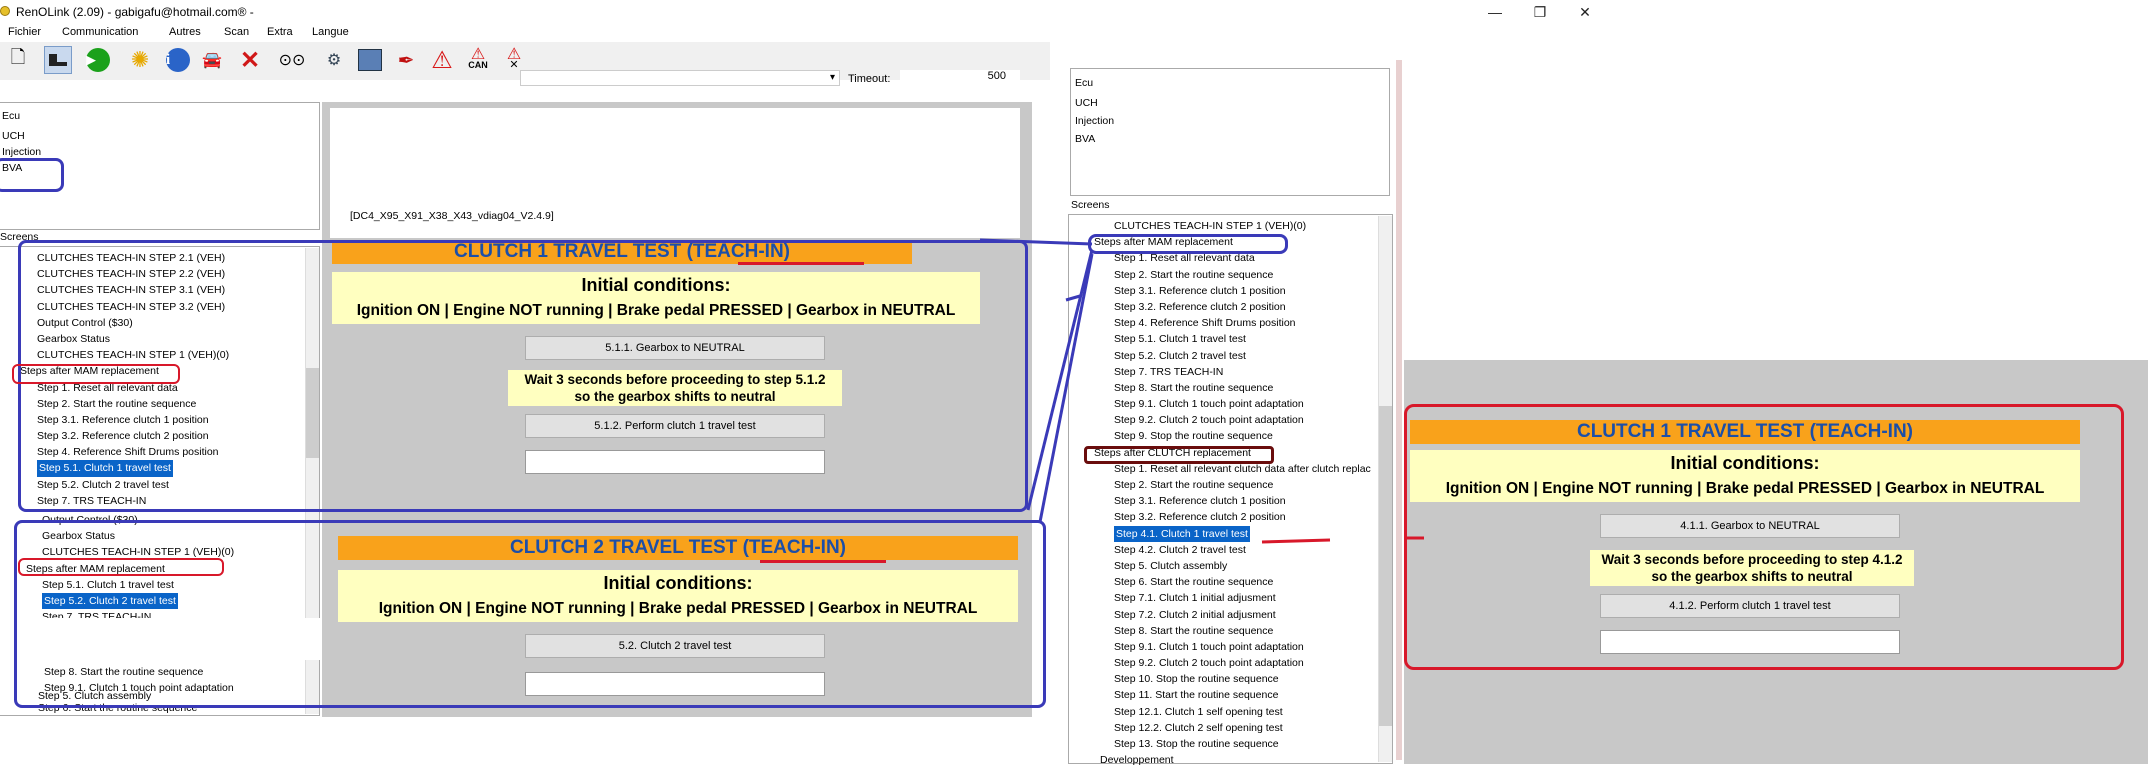  What do you see at coordinates (1201, 391) in the screenshot?
I see `annotation-connectors` at bounding box center [1201, 391].